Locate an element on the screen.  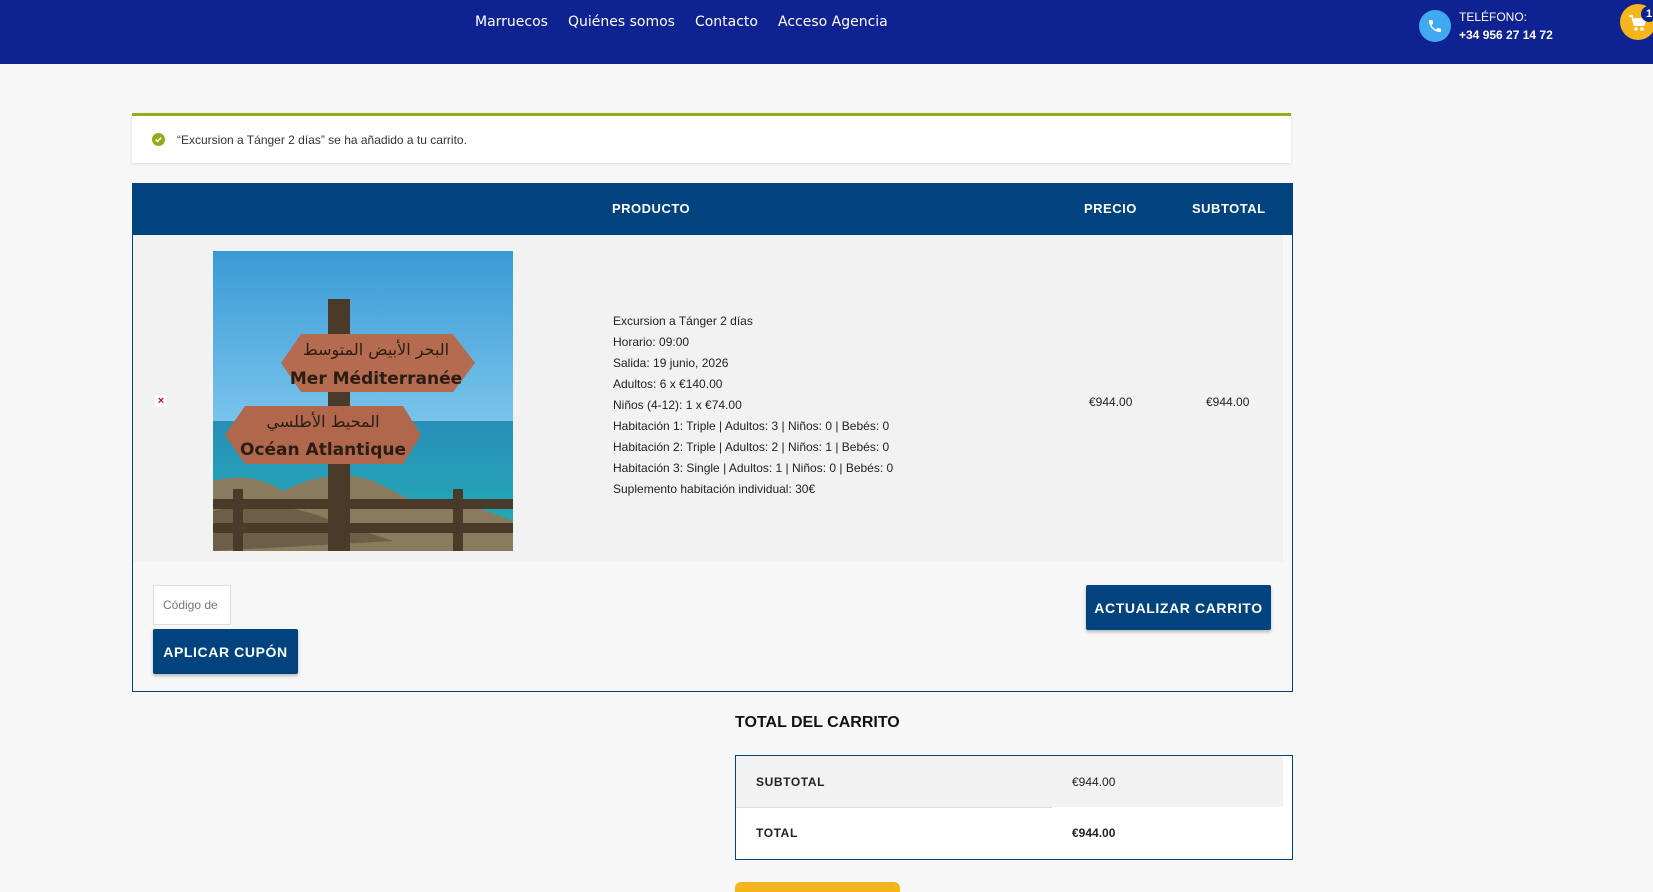
item-subtotal: €944.00 is located at coordinates (1228, 402).